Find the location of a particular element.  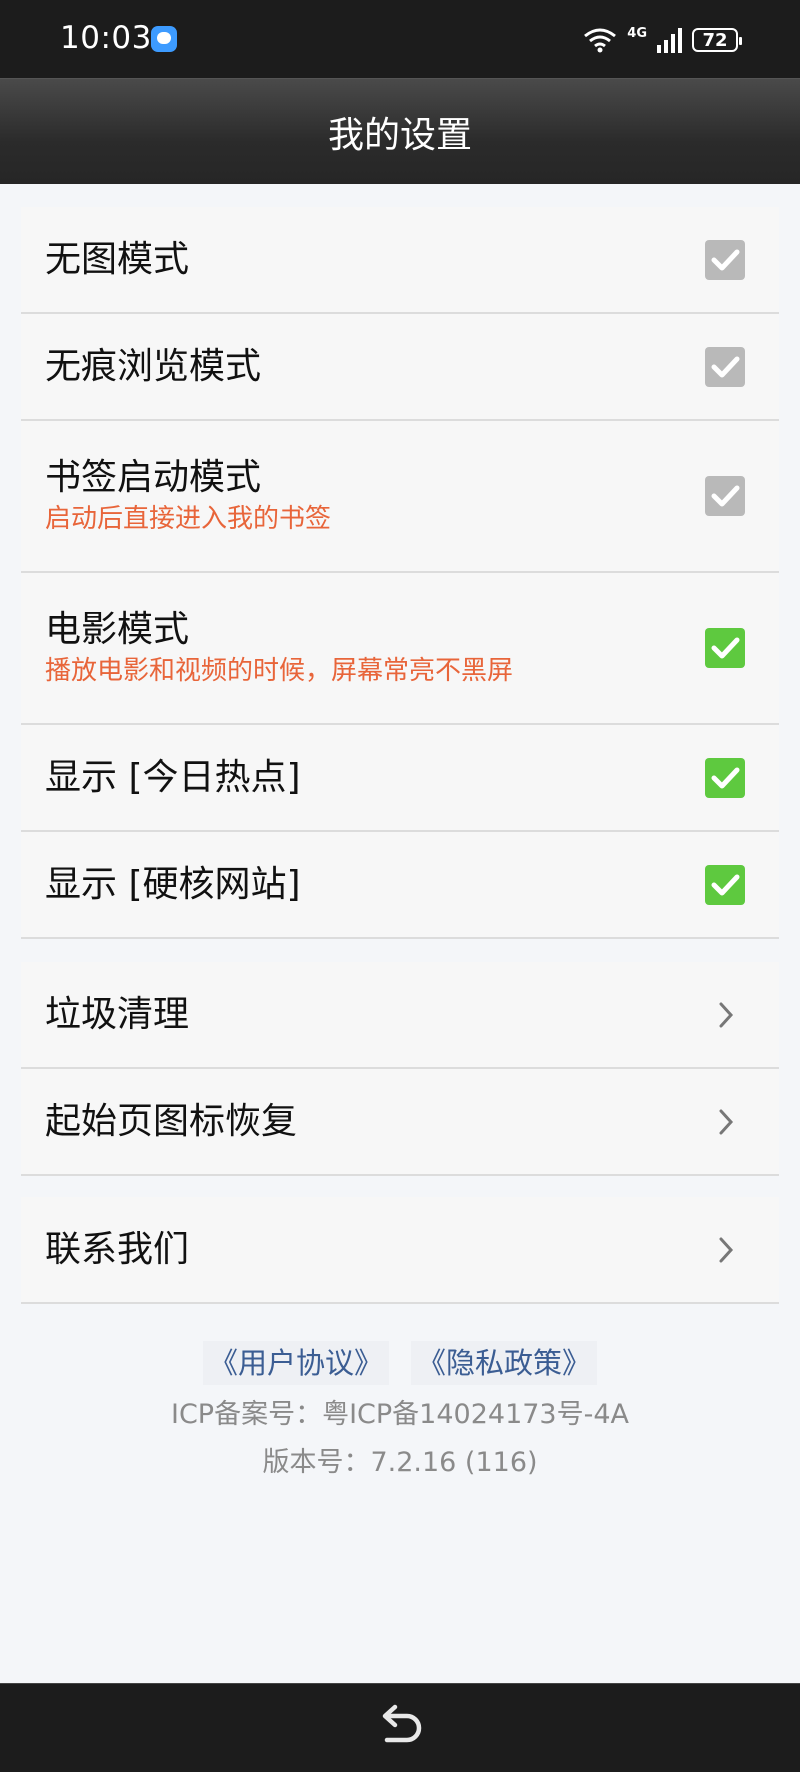

setting-label: 垃圾清理 is located at coordinates (117, 1014).